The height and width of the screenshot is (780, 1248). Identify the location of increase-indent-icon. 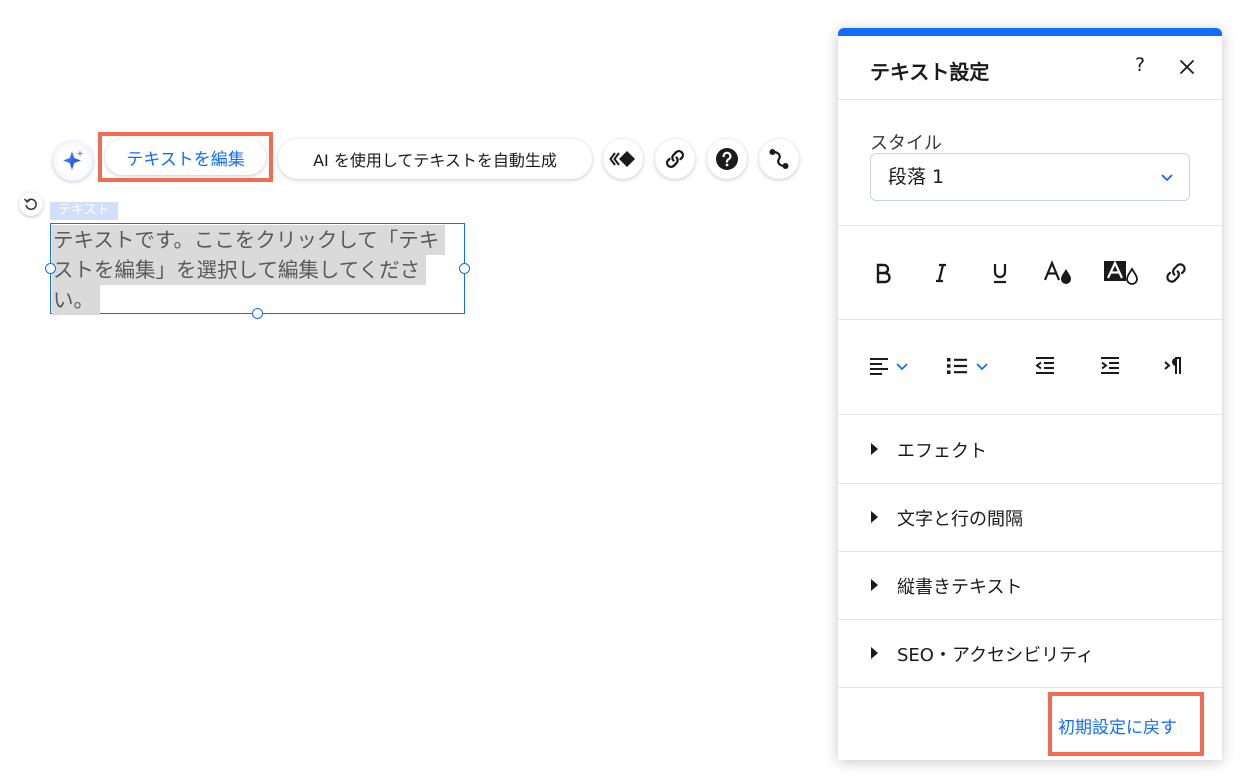
(1110, 365).